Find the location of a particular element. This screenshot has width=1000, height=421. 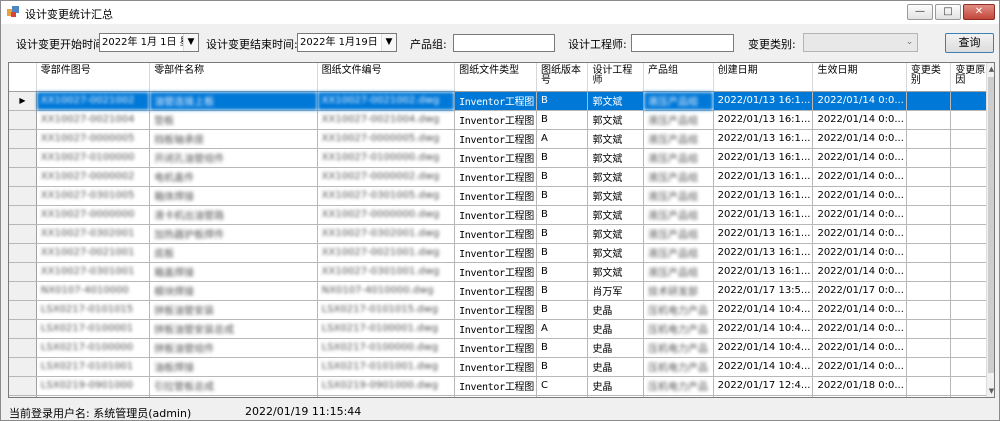

table-cell: XX10027-0021002.dwg is located at coordinates (386, 101).